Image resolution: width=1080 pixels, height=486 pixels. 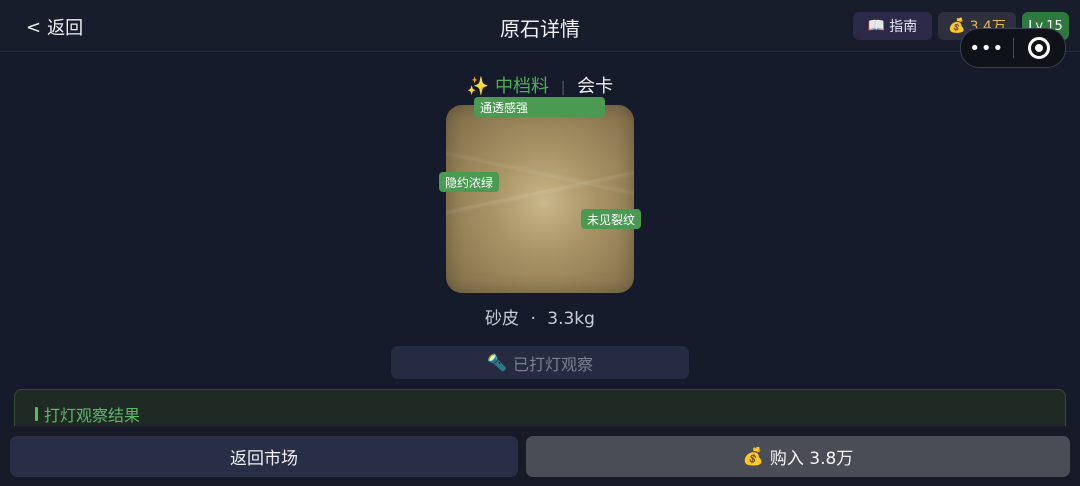 I want to click on back-label: 返回, so click(x=65, y=28).